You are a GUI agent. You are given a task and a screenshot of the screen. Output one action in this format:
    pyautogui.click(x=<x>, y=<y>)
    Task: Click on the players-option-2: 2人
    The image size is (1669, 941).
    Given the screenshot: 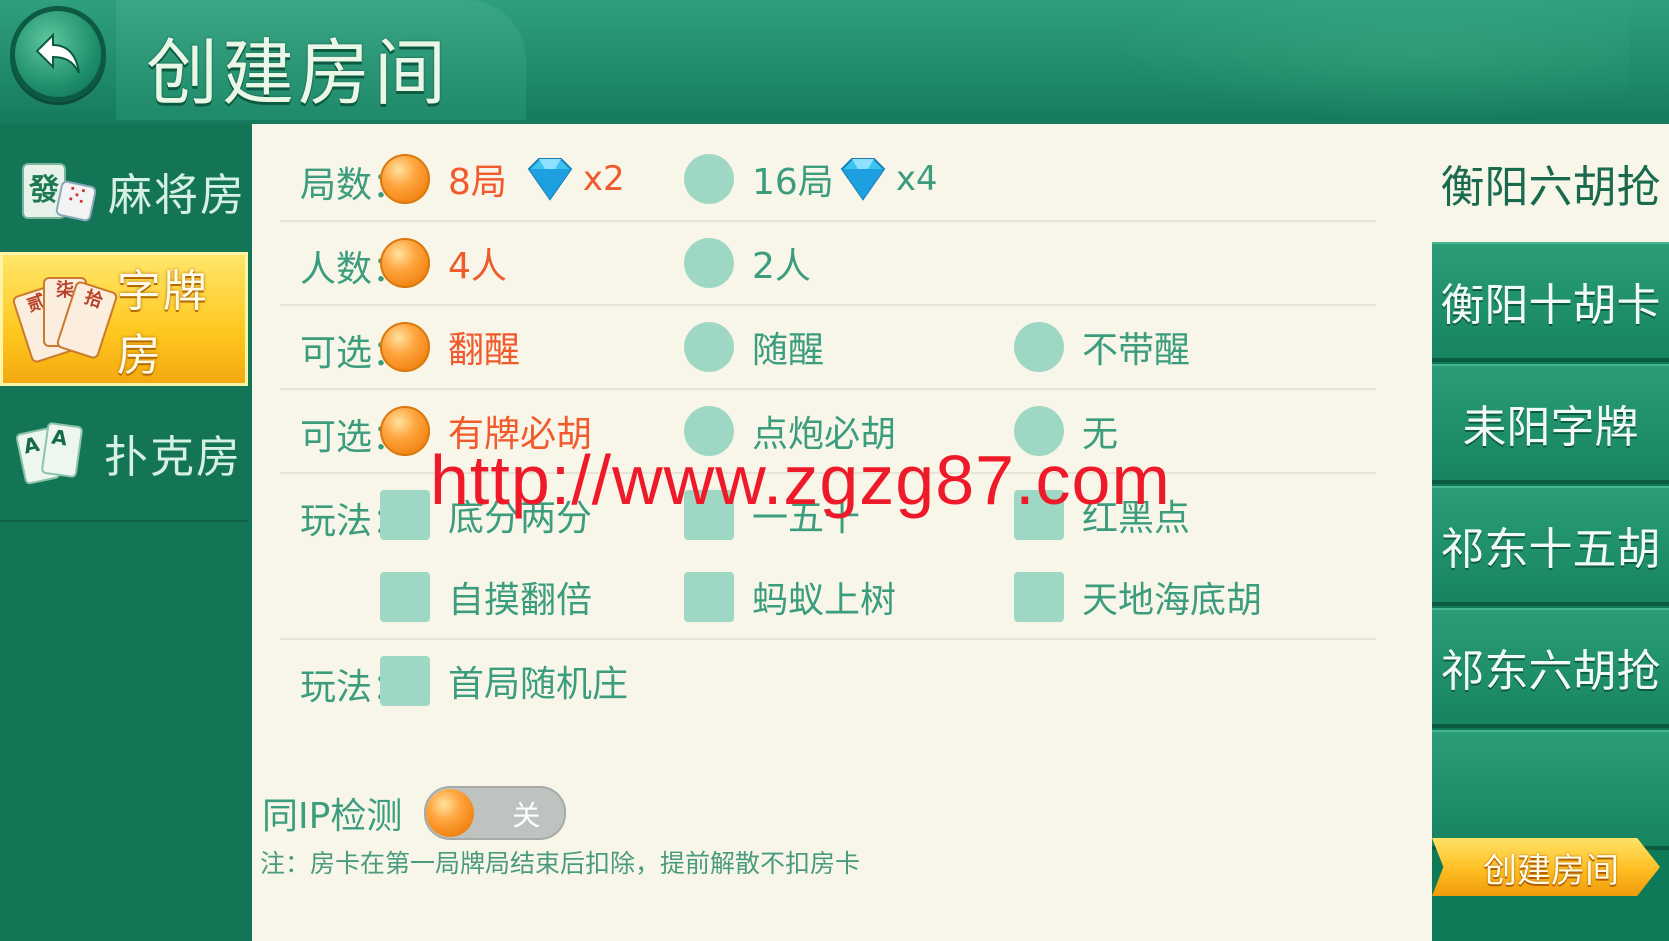 What is the action you would take?
    pyautogui.click(x=747, y=263)
    